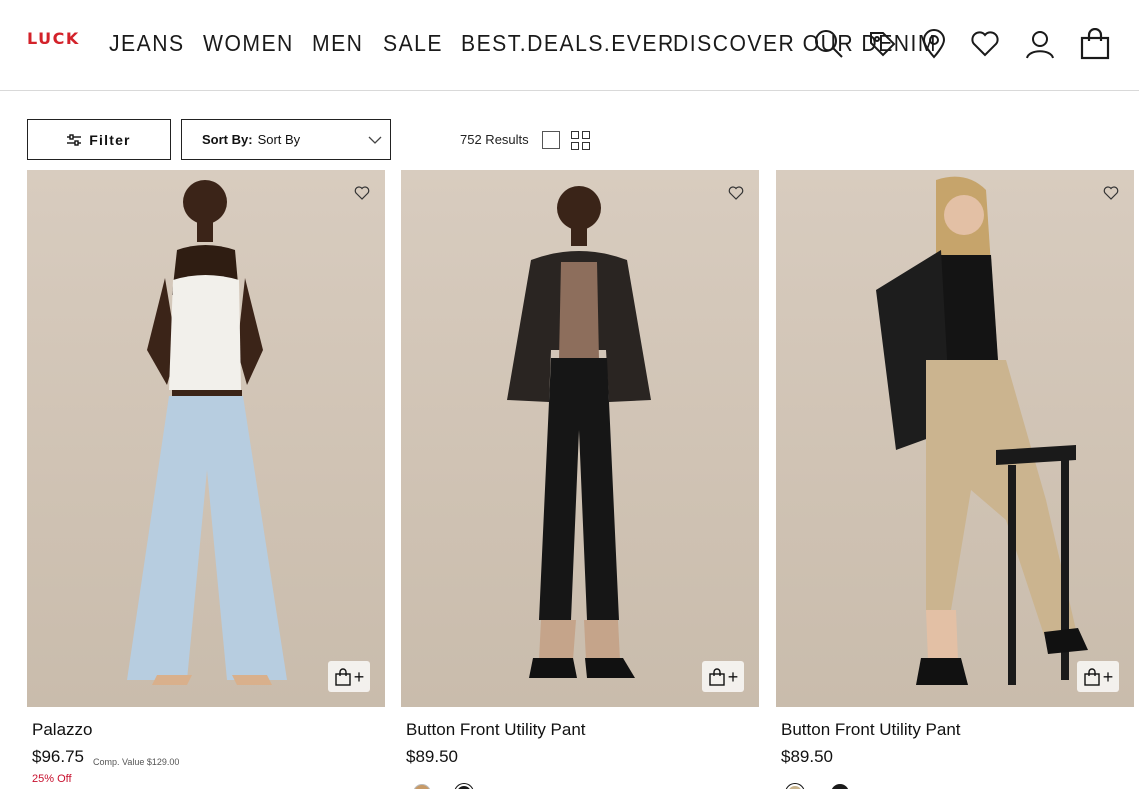  I want to click on filter-button: Filter, so click(99, 139).